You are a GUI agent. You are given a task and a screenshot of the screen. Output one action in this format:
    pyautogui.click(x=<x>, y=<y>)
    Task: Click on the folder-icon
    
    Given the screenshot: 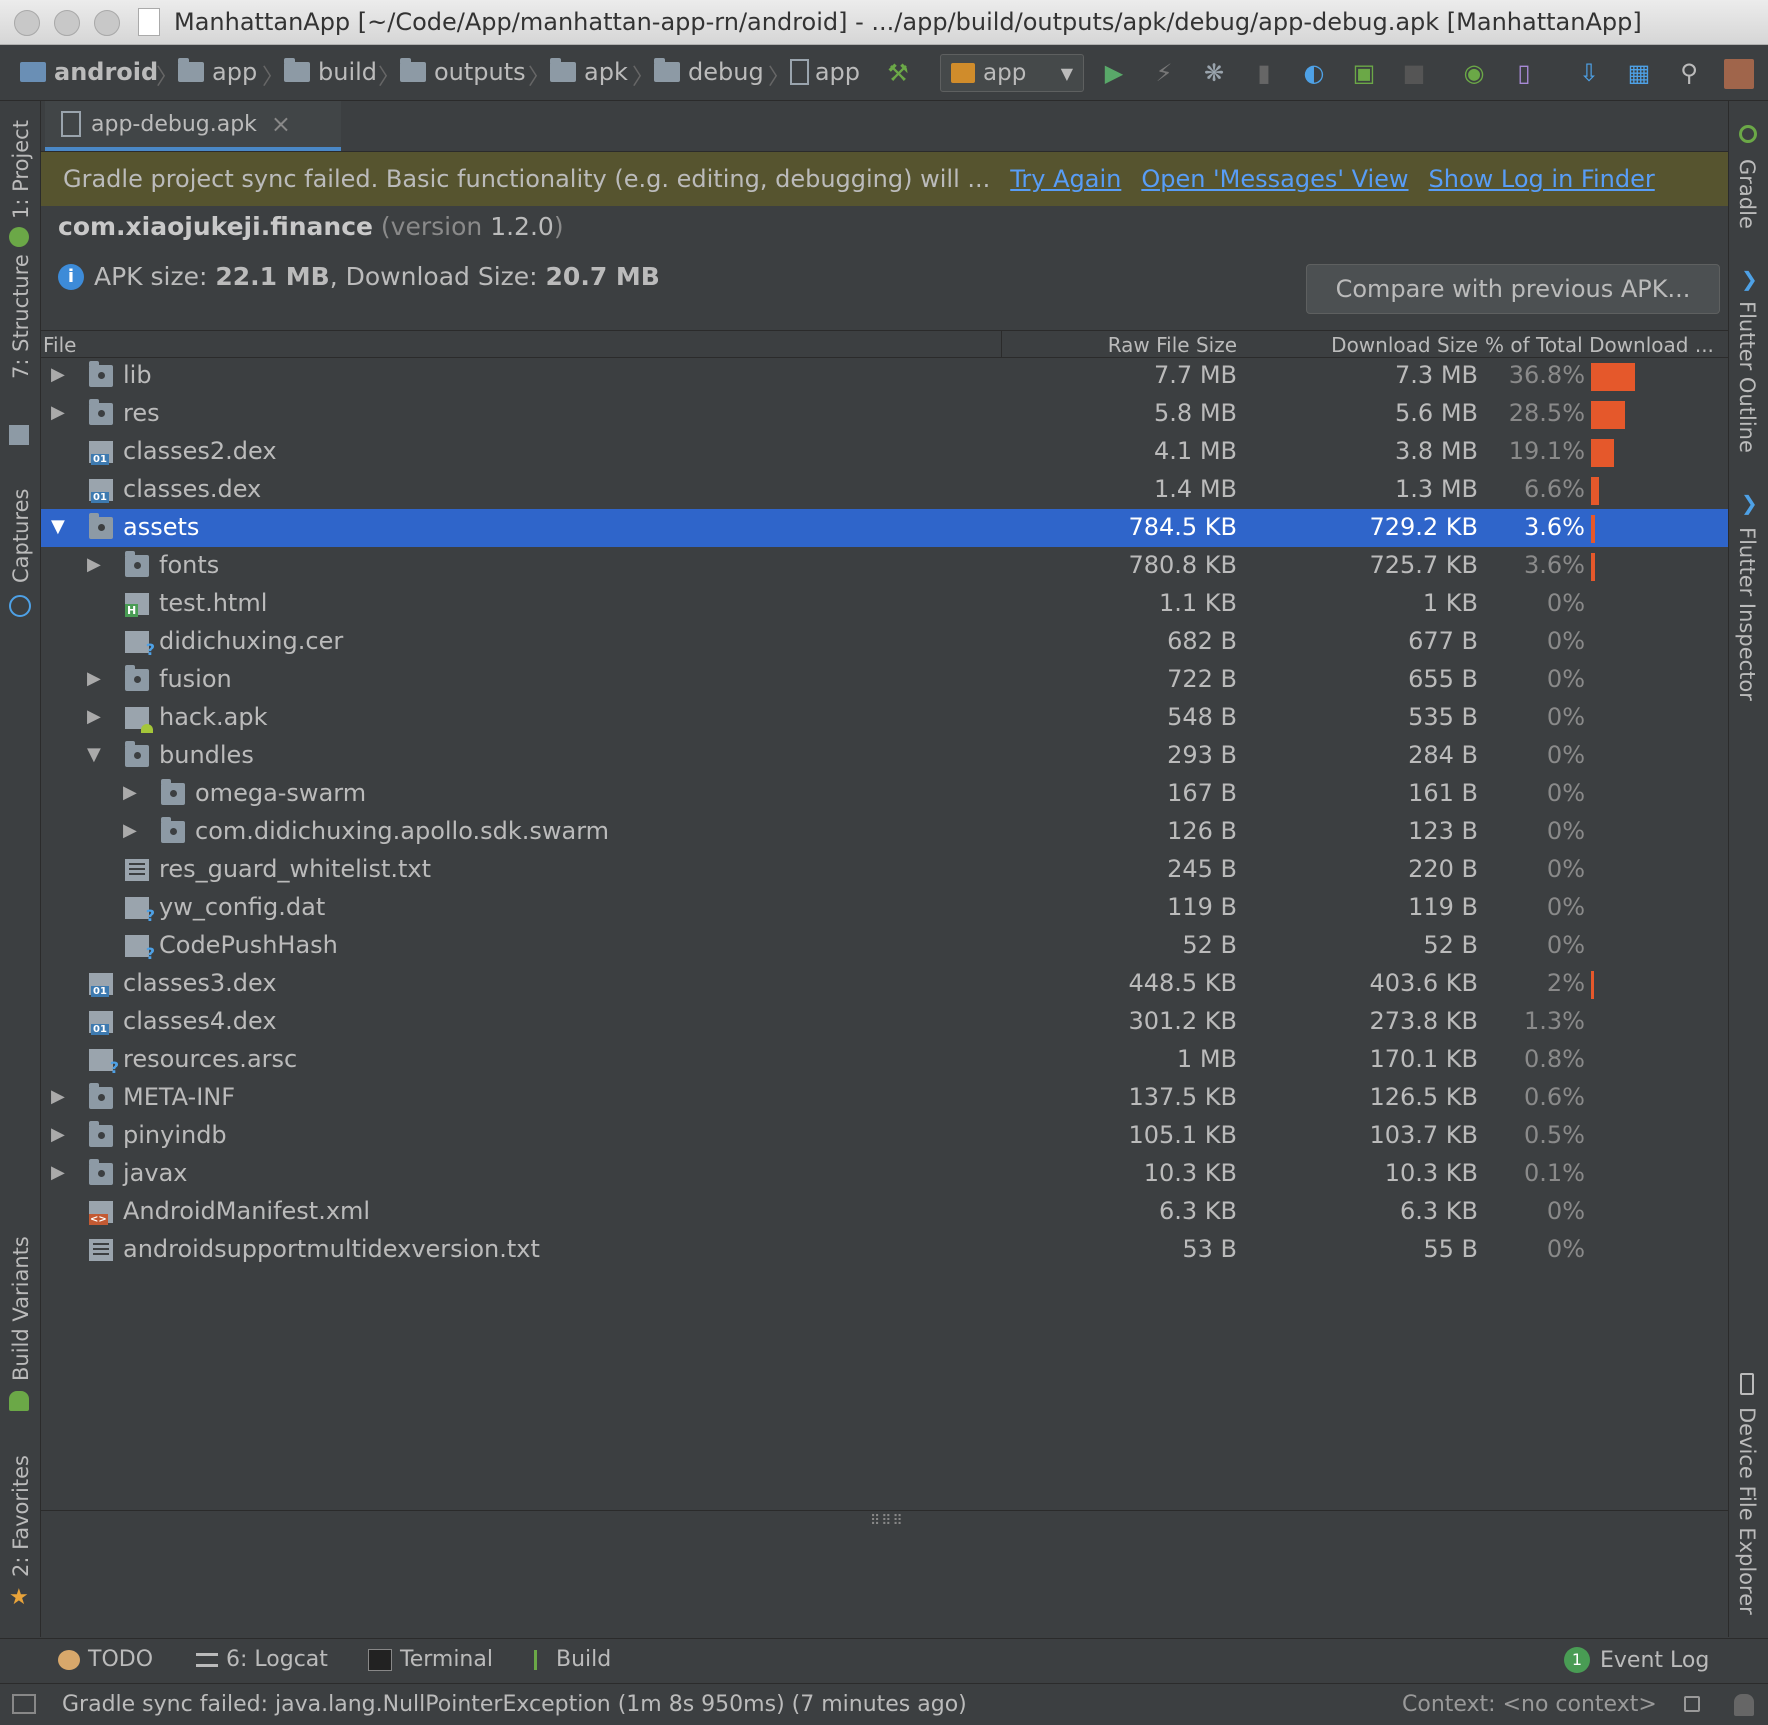 What is the action you would take?
    pyautogui.click(x=101, y=1096)
    